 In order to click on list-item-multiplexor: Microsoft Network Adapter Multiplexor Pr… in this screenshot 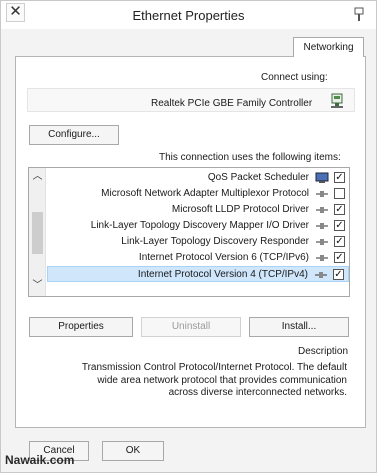, I will do `click(198, 194)`.